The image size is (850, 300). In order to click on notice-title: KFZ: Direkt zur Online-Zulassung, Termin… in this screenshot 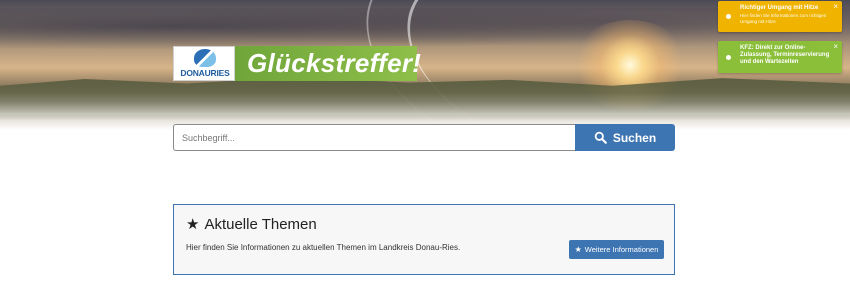, I will do `click(785, 55)`.